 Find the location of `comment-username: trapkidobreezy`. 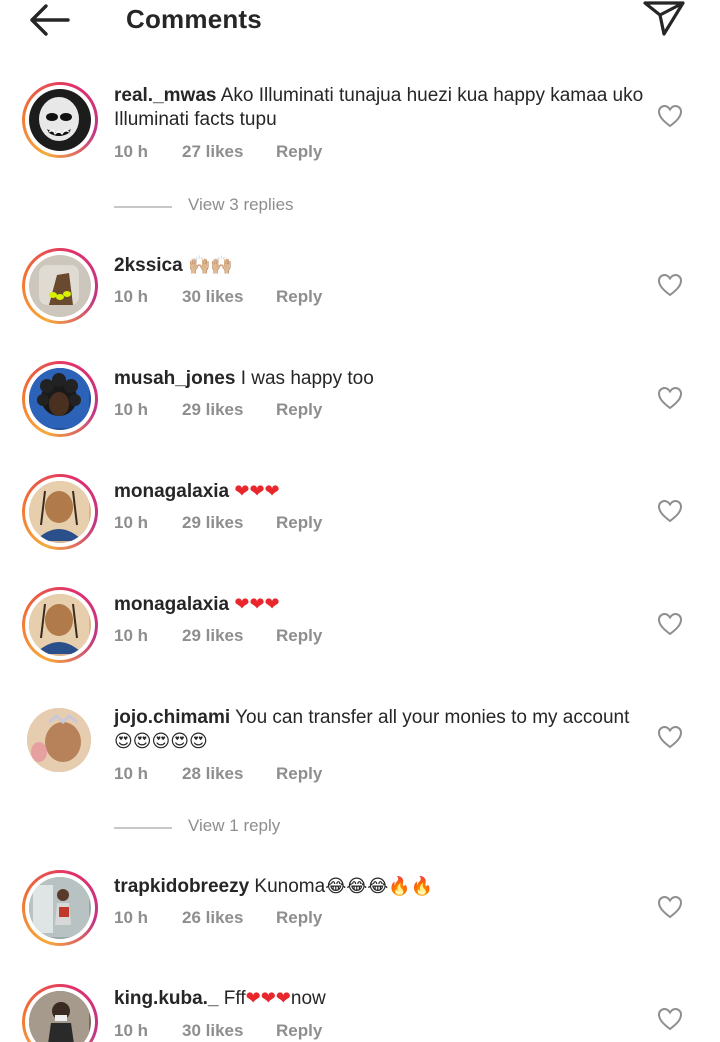

comment-username: trapkidobreezy is located at coordinates (181, 886).